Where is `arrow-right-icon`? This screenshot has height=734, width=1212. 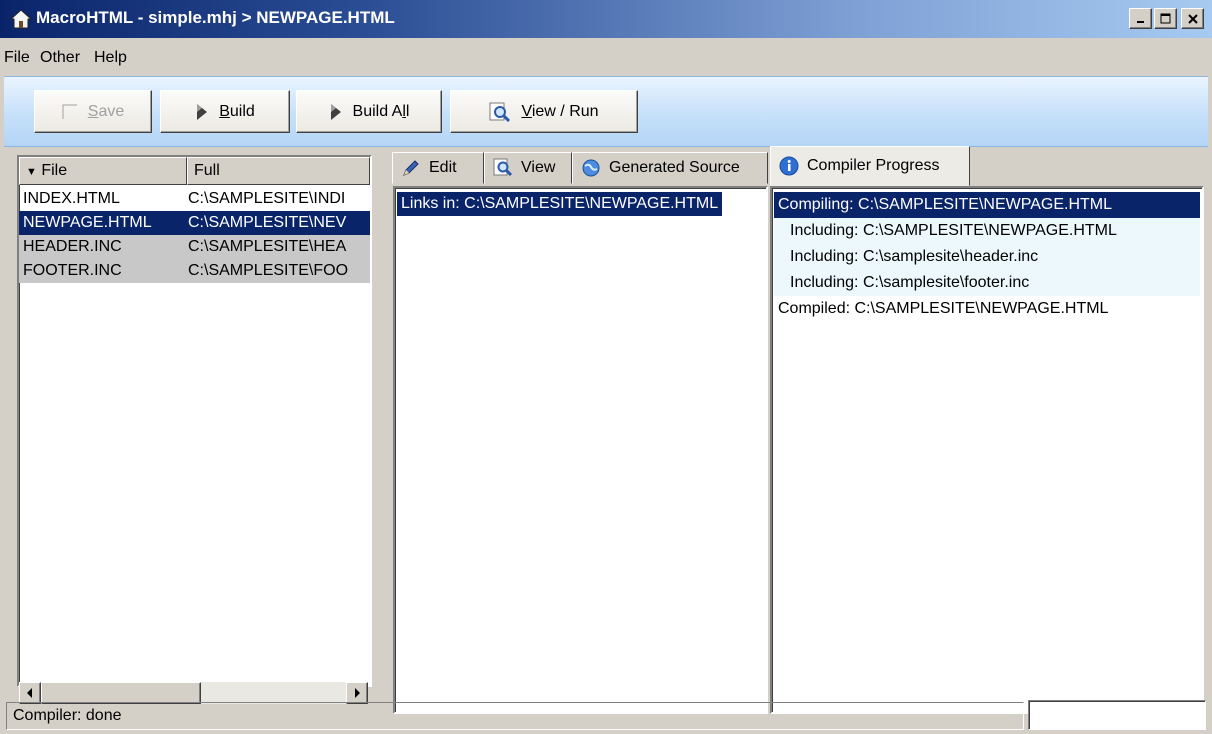
arrow-right-icon is located at coordinates (357, 693).